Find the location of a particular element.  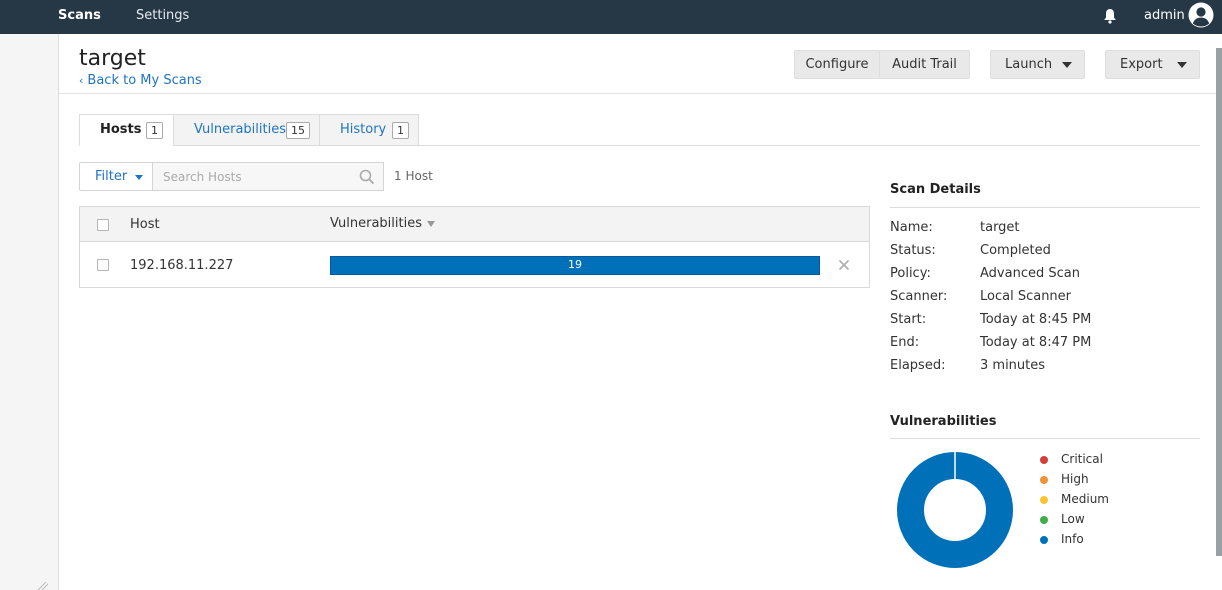

hosts-table: Host Vulnerabilities 192.168.11.227 19 is located at coordinates (474, 247).